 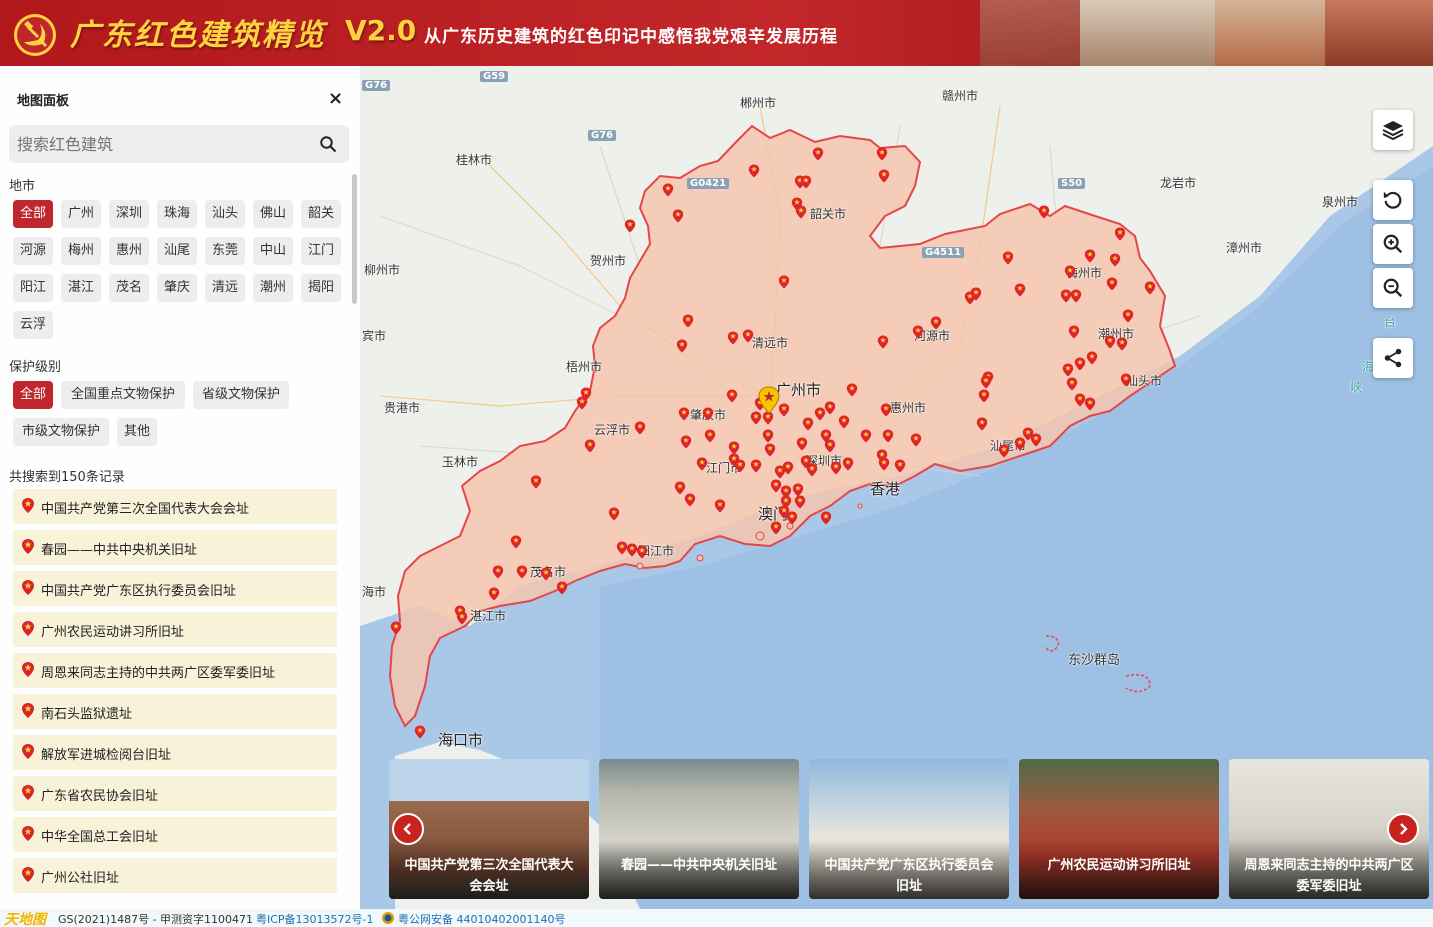 I want to click on city-chip: 茂名, so click(x=129, y=288).